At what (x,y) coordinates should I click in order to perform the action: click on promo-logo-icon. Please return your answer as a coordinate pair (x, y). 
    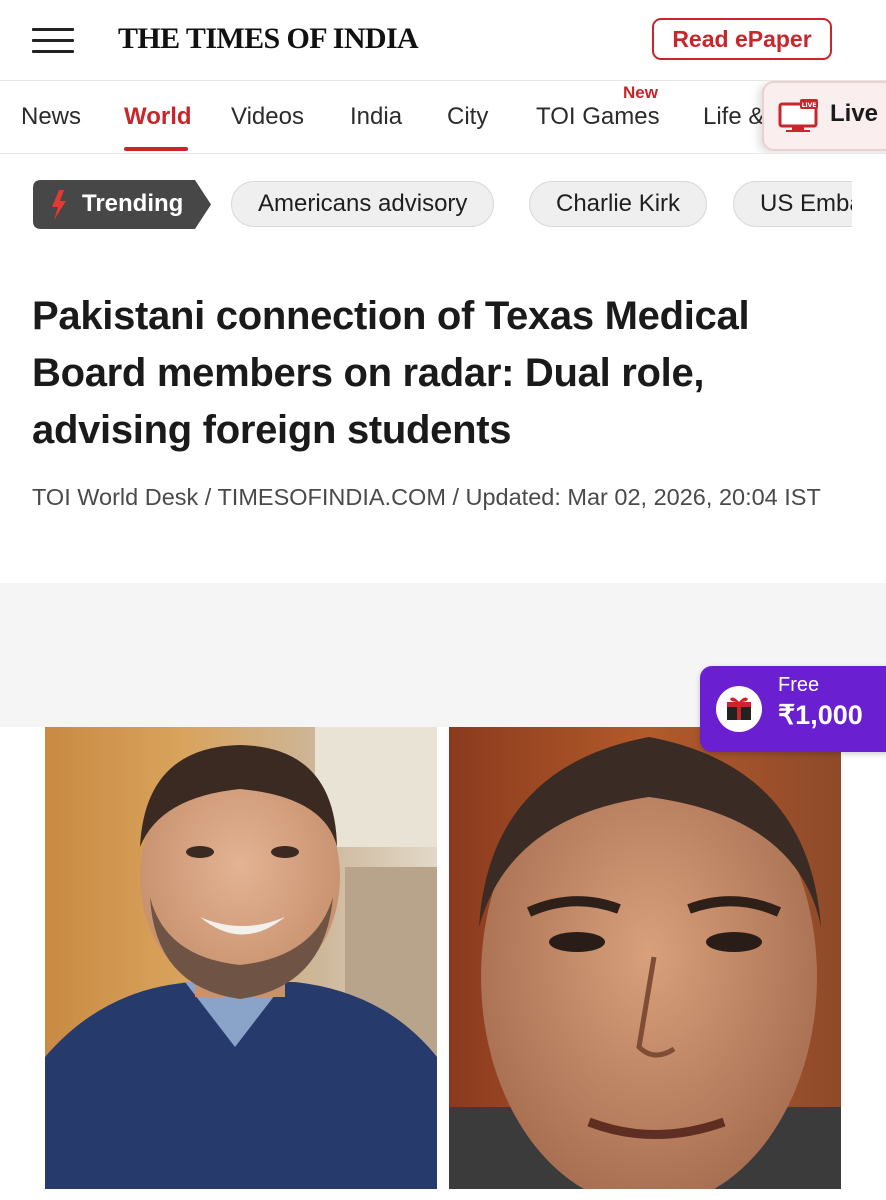
    Looking at the image, I should click on (739, 709).